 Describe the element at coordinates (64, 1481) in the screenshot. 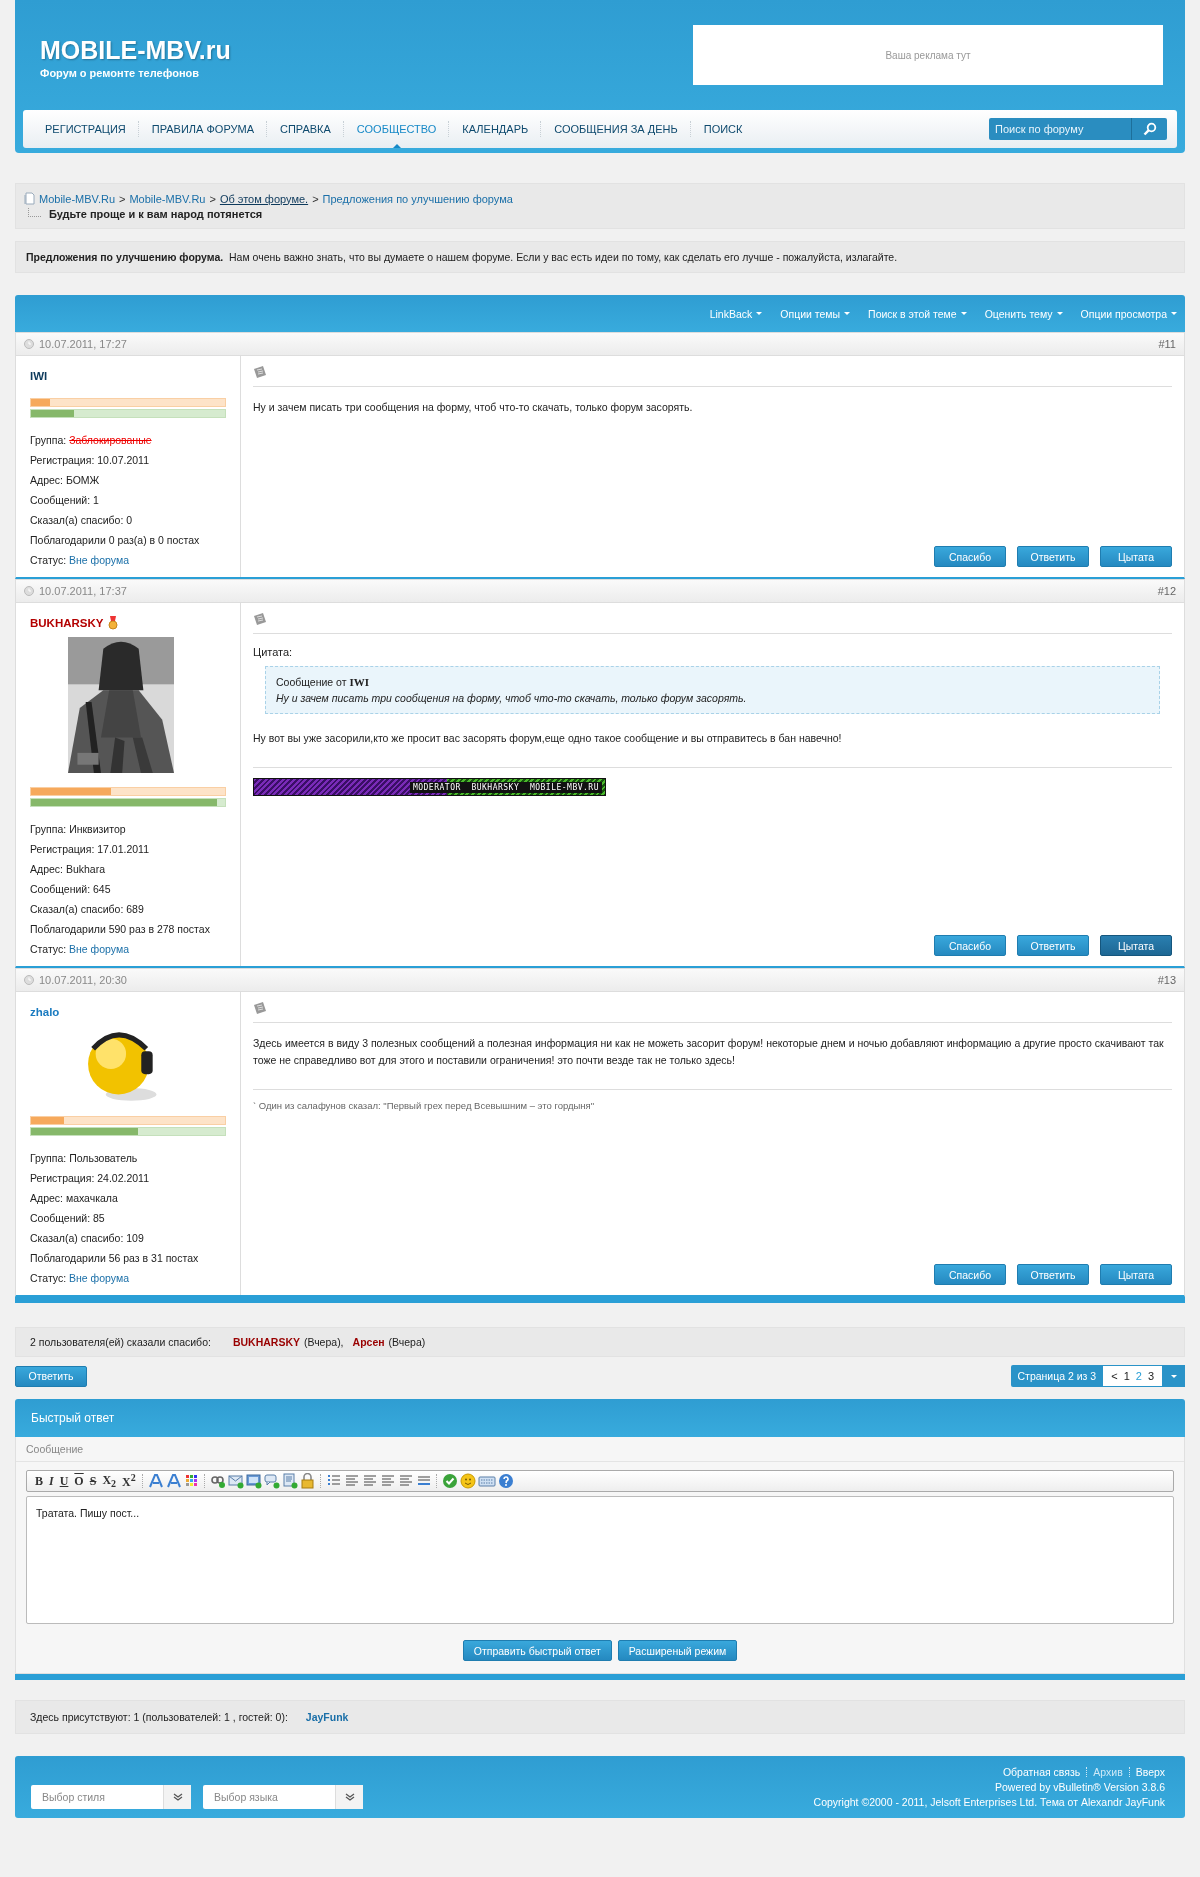

I see `format-button: U` at that location.